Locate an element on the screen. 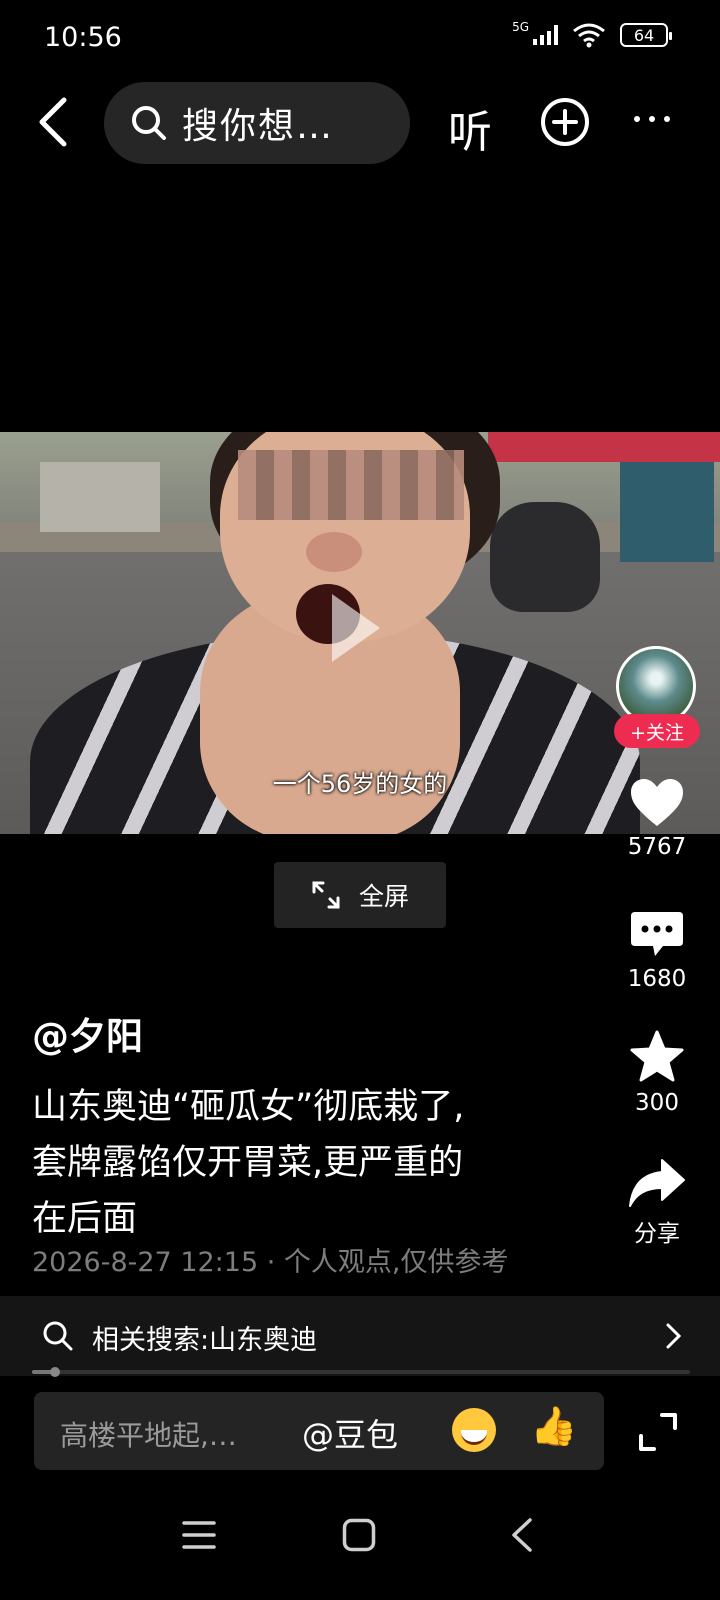 This screenshot has height=1600, width=720. add-icon is located at coordinates (565, 122).